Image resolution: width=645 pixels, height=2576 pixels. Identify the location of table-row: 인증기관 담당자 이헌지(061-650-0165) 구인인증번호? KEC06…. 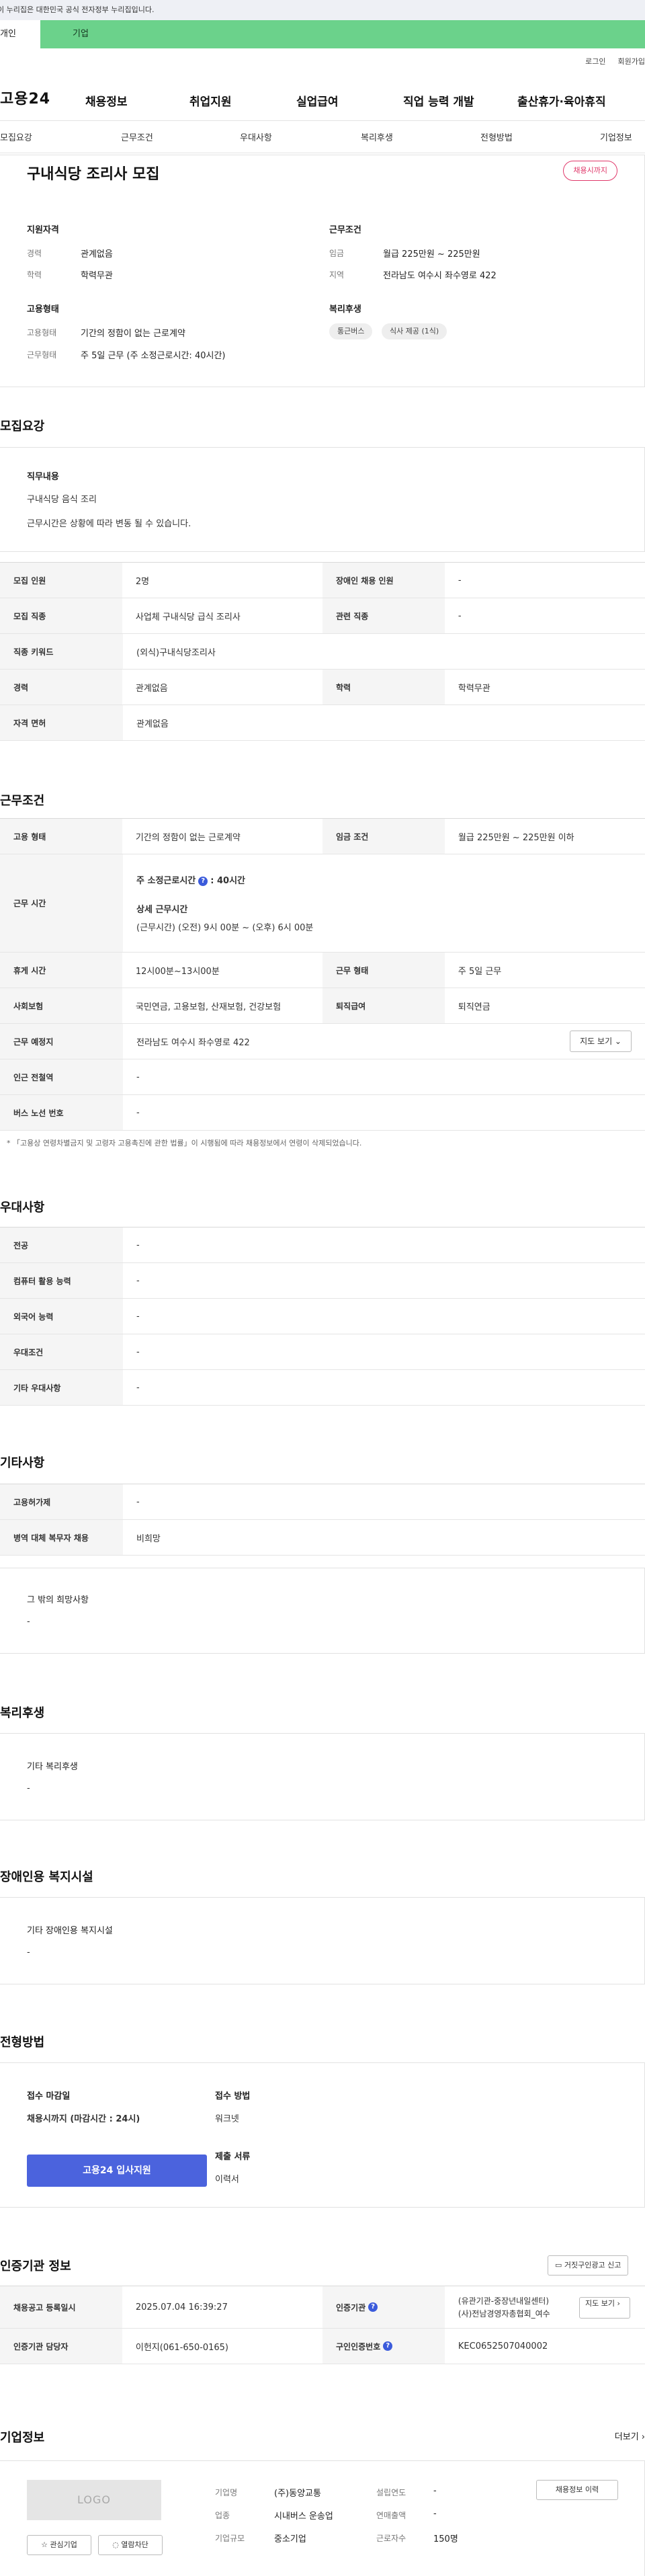
(322, 2346).